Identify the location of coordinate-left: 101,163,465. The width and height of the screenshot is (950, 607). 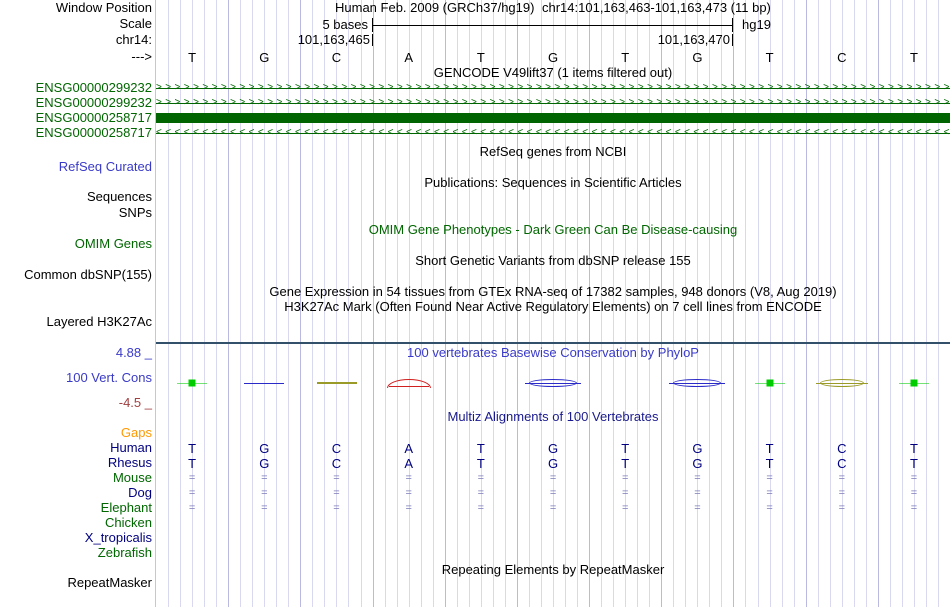
(333, 39).